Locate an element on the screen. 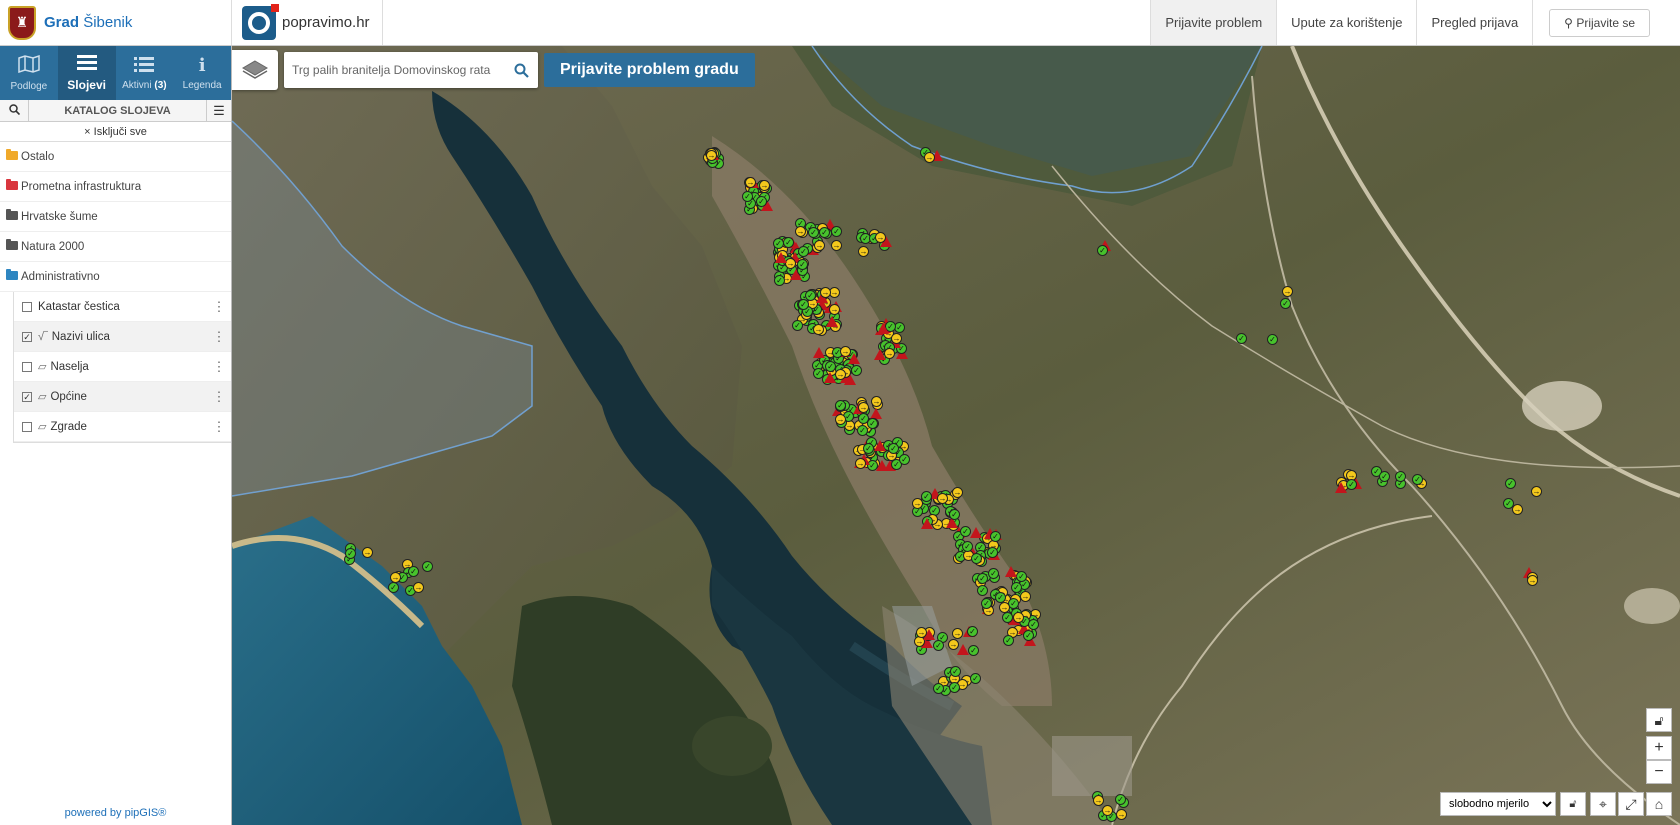 The height and width of the screenshot is (825, 1680). group-ostalo: Ostalo is located at coordinates (115, 157).